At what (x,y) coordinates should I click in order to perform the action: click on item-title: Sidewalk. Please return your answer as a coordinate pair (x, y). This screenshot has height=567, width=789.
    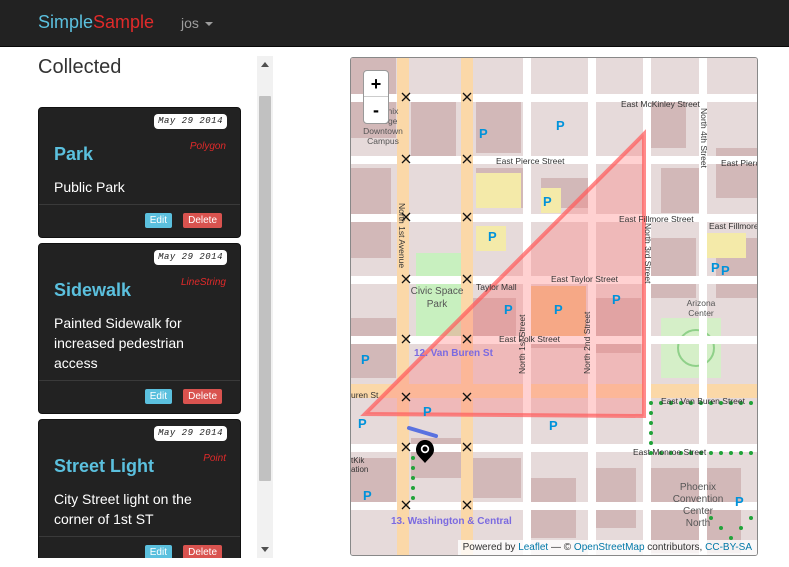
    Looking at the image, I should click on (93, 290).